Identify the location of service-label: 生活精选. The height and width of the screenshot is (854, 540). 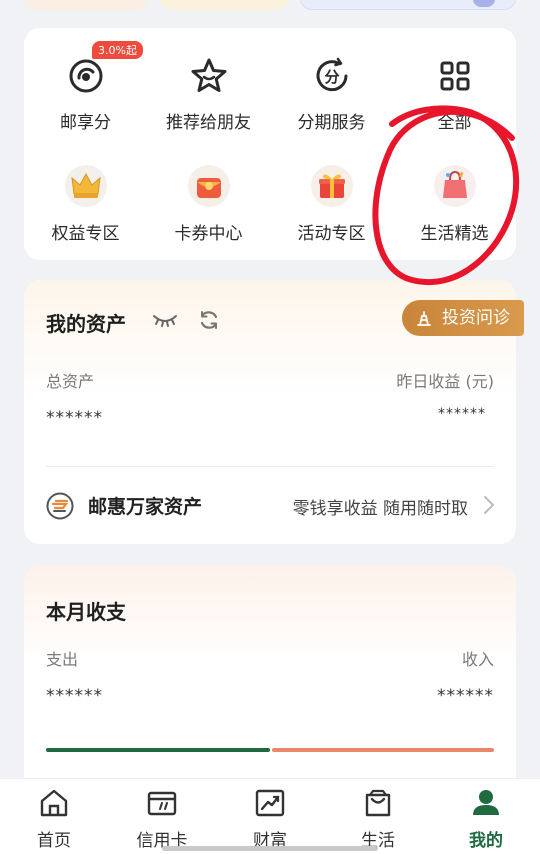
(454, 234).